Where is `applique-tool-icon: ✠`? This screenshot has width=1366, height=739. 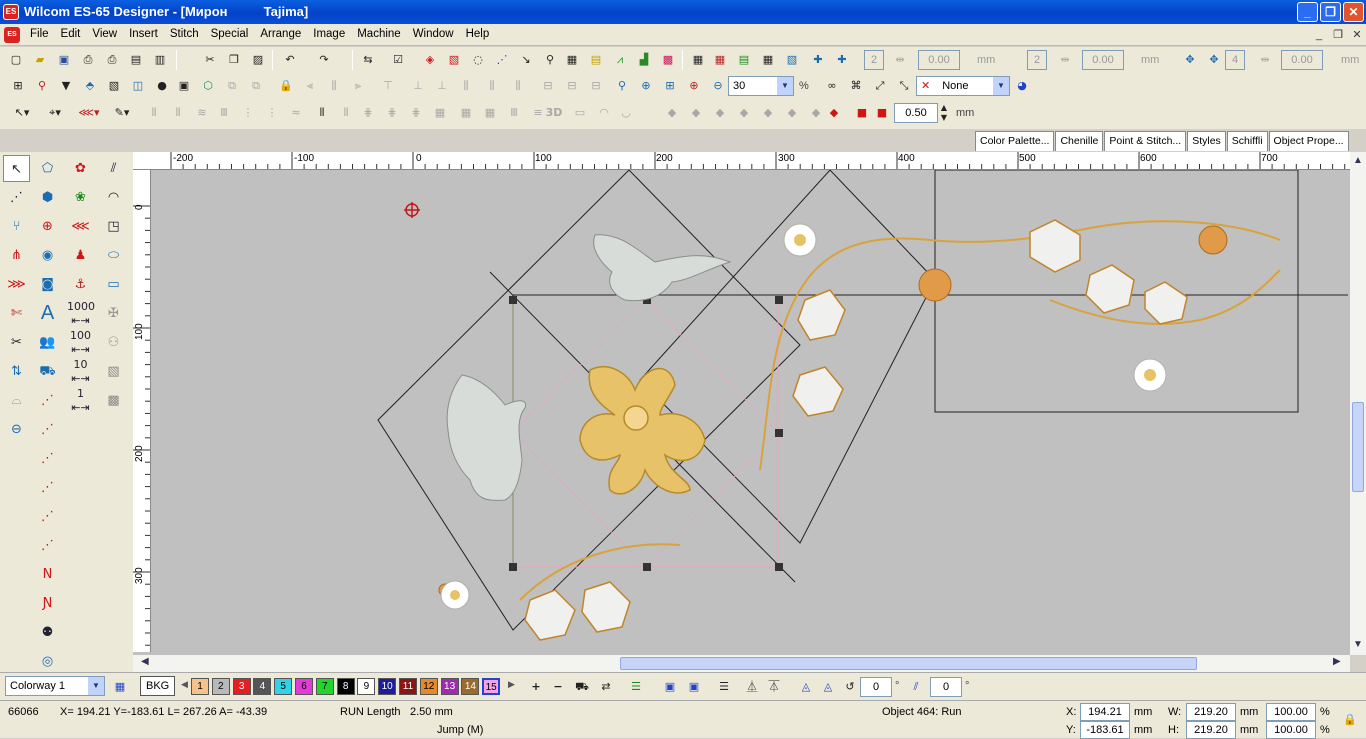
applique-tool-icon: ✠ is located at coordinates (113, 313).